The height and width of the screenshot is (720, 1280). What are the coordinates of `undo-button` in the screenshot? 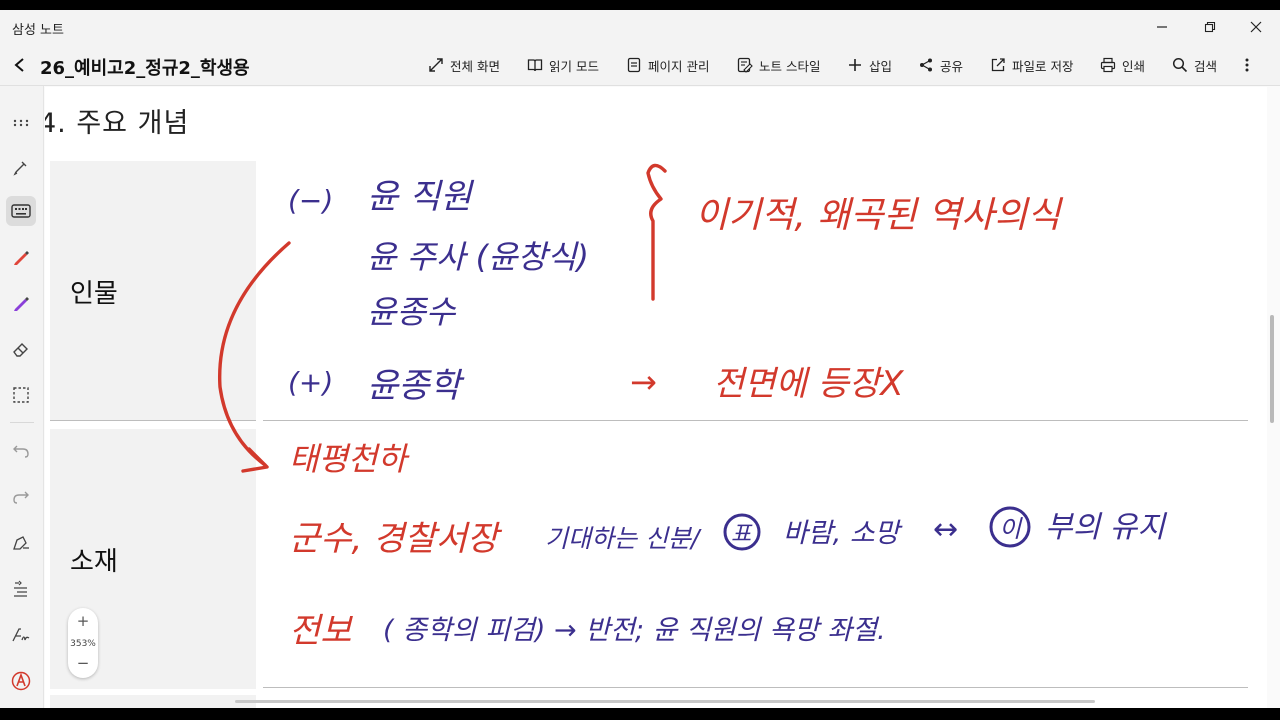 It's located at (21, 451).